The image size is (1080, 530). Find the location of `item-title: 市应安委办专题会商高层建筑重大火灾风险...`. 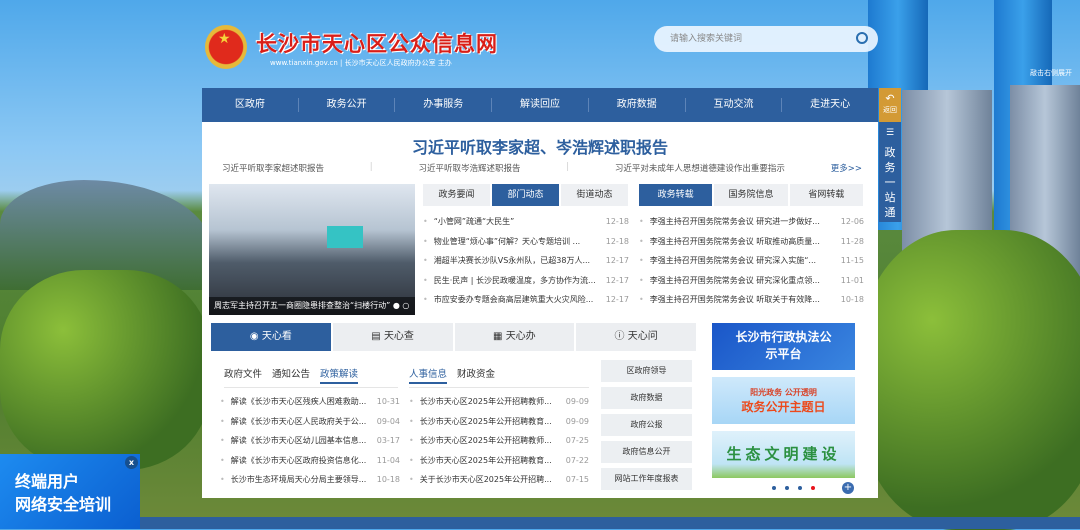

item-title: 市应安委办专题会商高层建筑重大火灾风险... is located at coordinates (508, 300).